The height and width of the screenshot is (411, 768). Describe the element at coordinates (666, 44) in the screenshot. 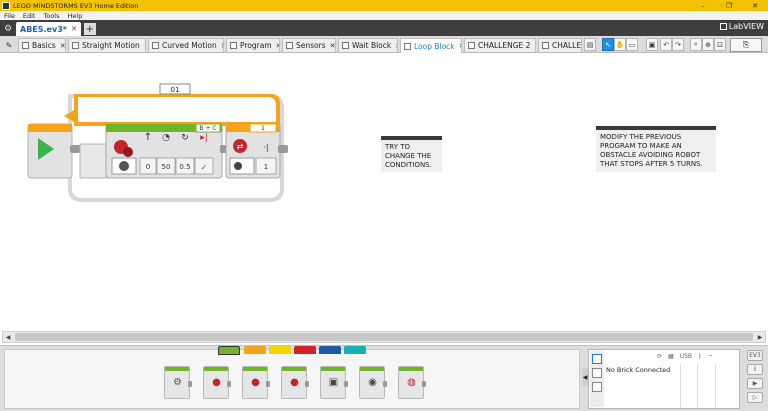

I see `undo-icon: ↶` at that location.